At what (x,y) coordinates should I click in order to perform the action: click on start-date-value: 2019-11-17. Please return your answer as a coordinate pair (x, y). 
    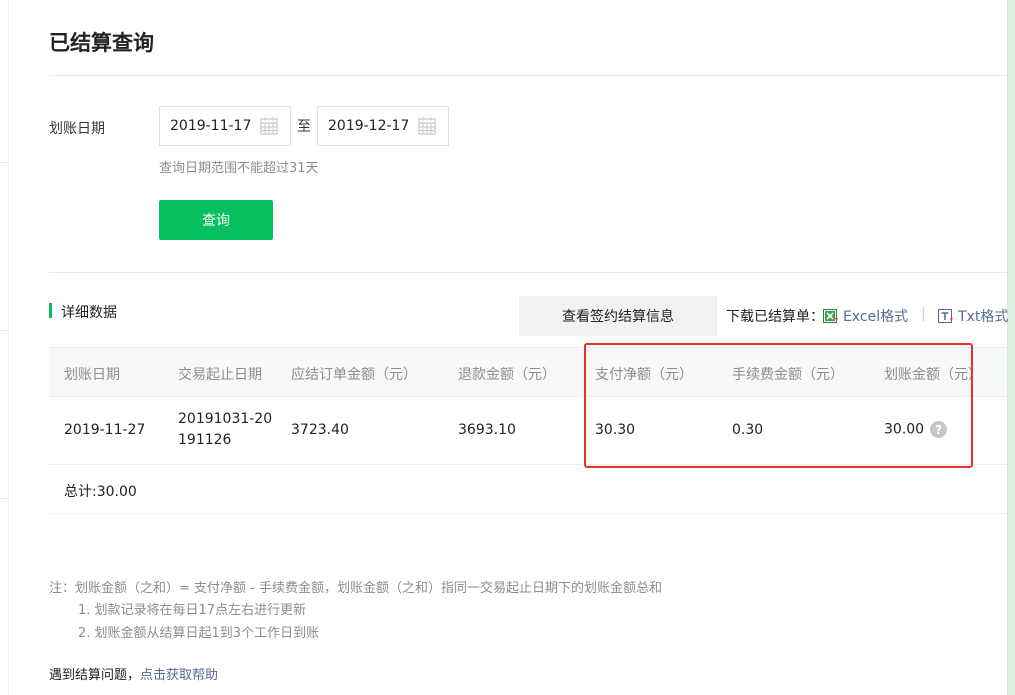
    Looking at the image, I should click on (211, 126).